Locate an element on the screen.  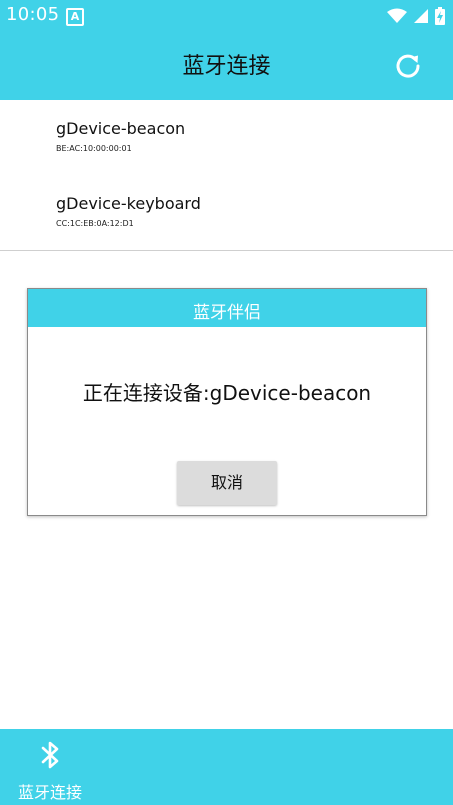
refresh-icon is located at coordinates (408, 66).